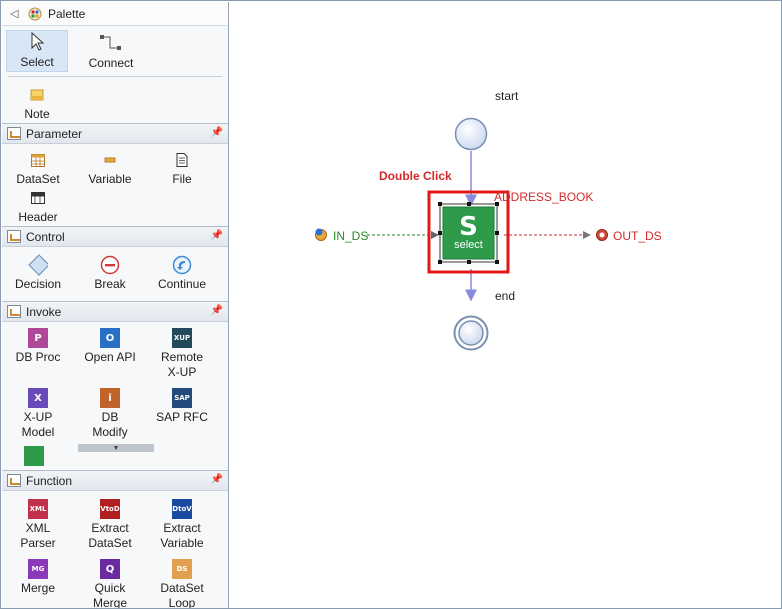  Describe the element at coordinates (471, 134) in the screenshot. I see `start-event` at that location.